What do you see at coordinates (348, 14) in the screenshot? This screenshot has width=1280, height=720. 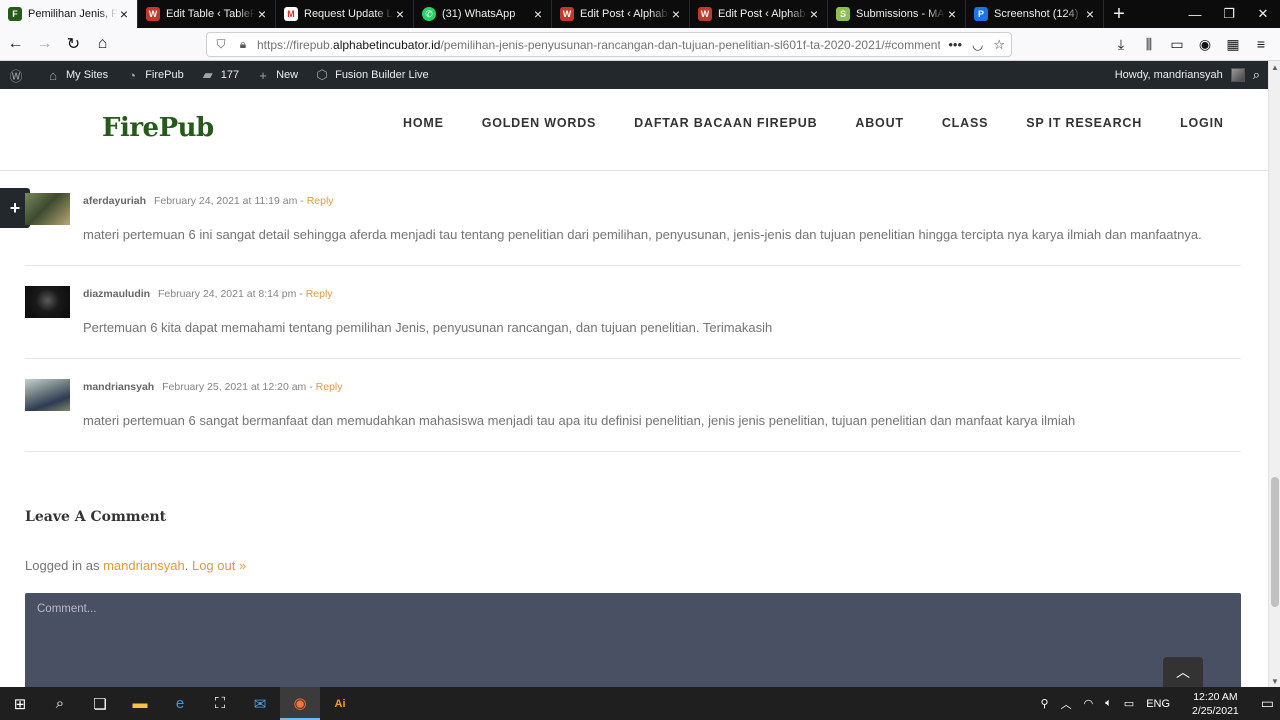 I see `tab-title: Request Update Link` at bounding box center [348, 14].